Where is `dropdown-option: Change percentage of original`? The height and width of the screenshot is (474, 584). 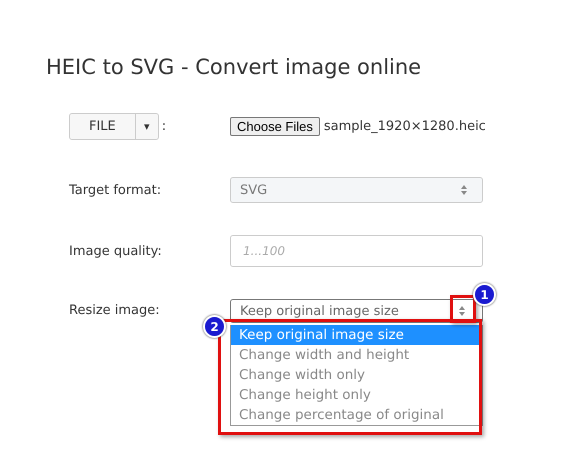
dropdown-option: Change percentage of original is located at coordinates (356, 415).